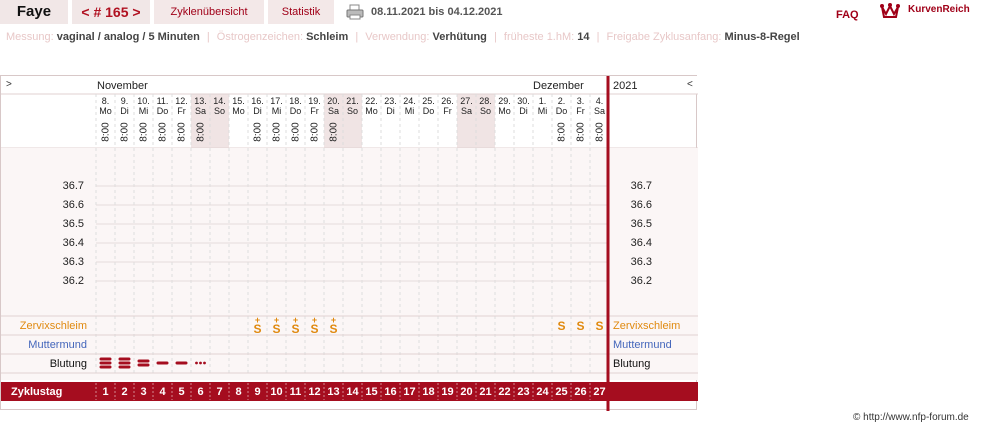 Image resolution: width=981 pixels, height=430 pixels. I want to click on meta-value: Verhütung, so click(459, 37).